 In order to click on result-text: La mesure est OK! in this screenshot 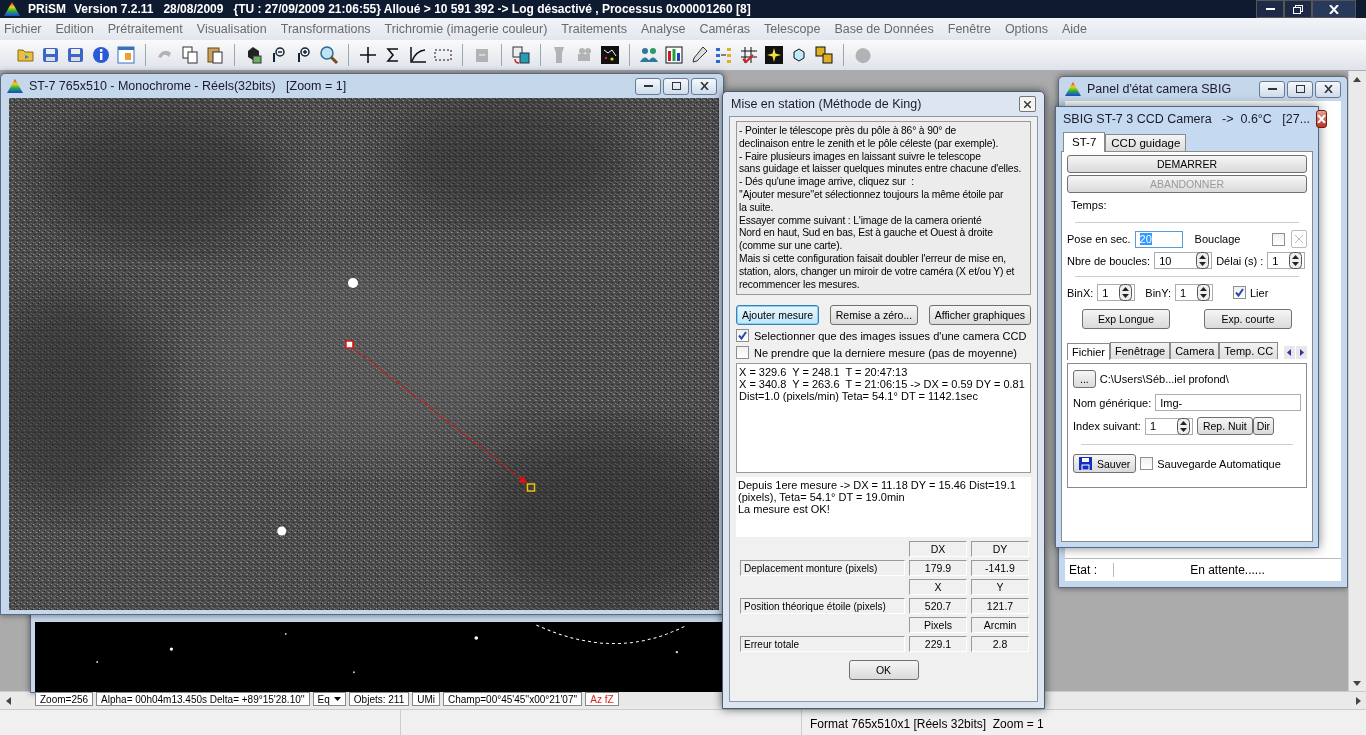, I will do `click(784, 509)`.